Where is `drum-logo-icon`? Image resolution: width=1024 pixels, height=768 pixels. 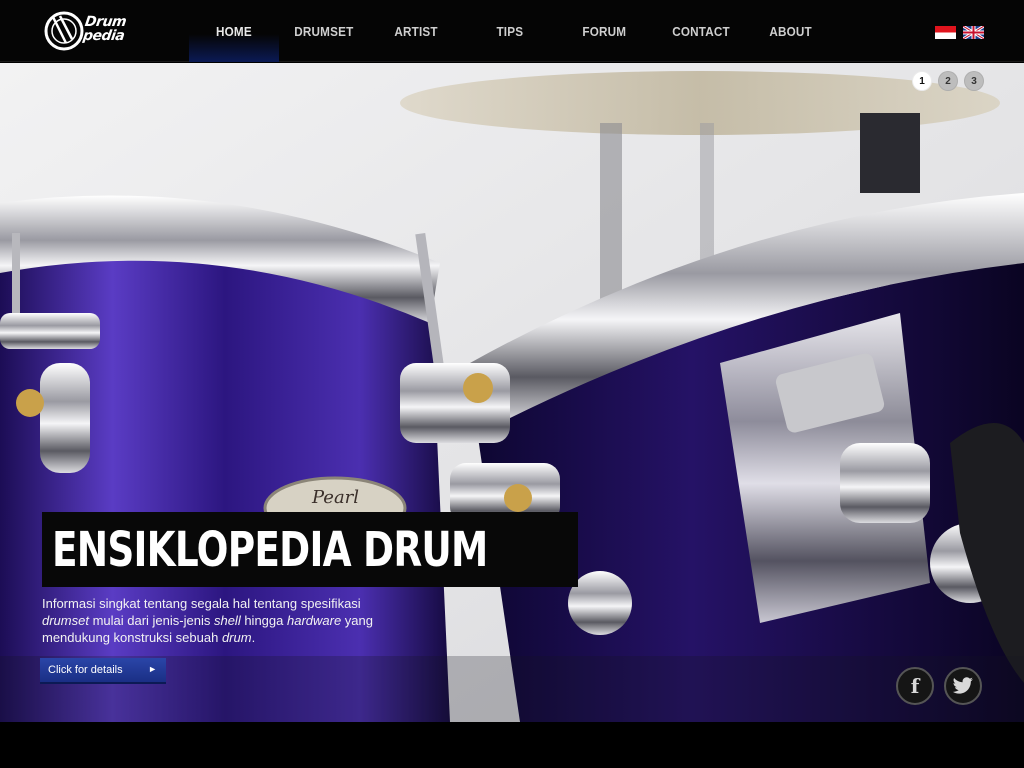 drum-logo-icon is located at coordinates (64, 31).